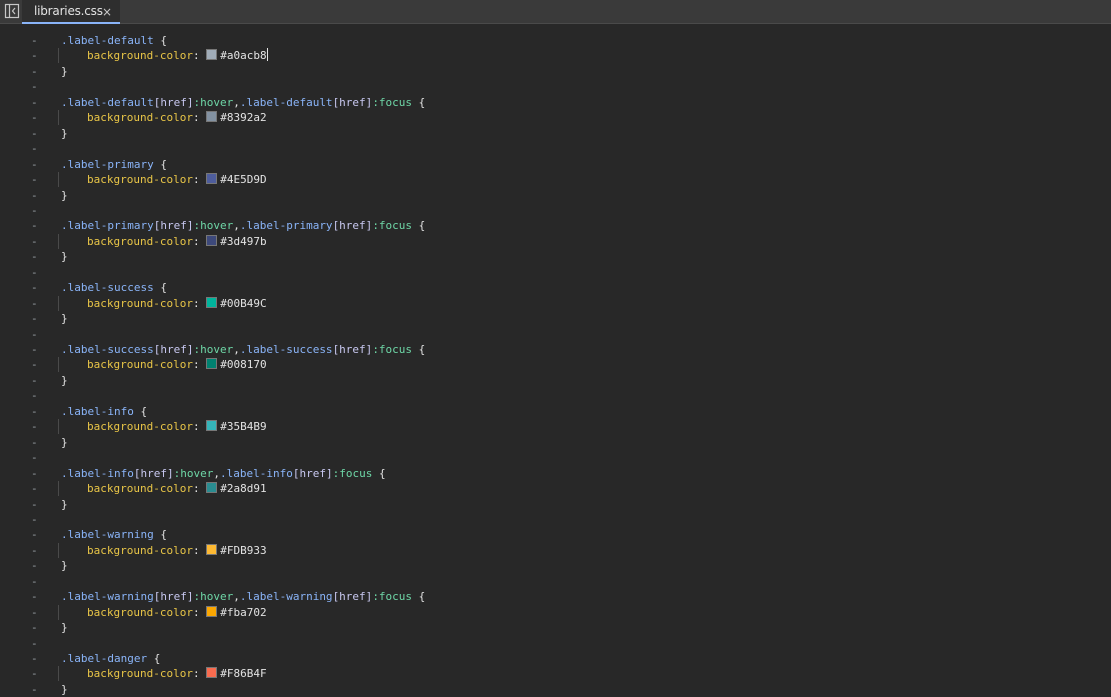 This screenshot has width=1111, height=697. I want to click on tab-label: libraries.css, so click(68, 11).